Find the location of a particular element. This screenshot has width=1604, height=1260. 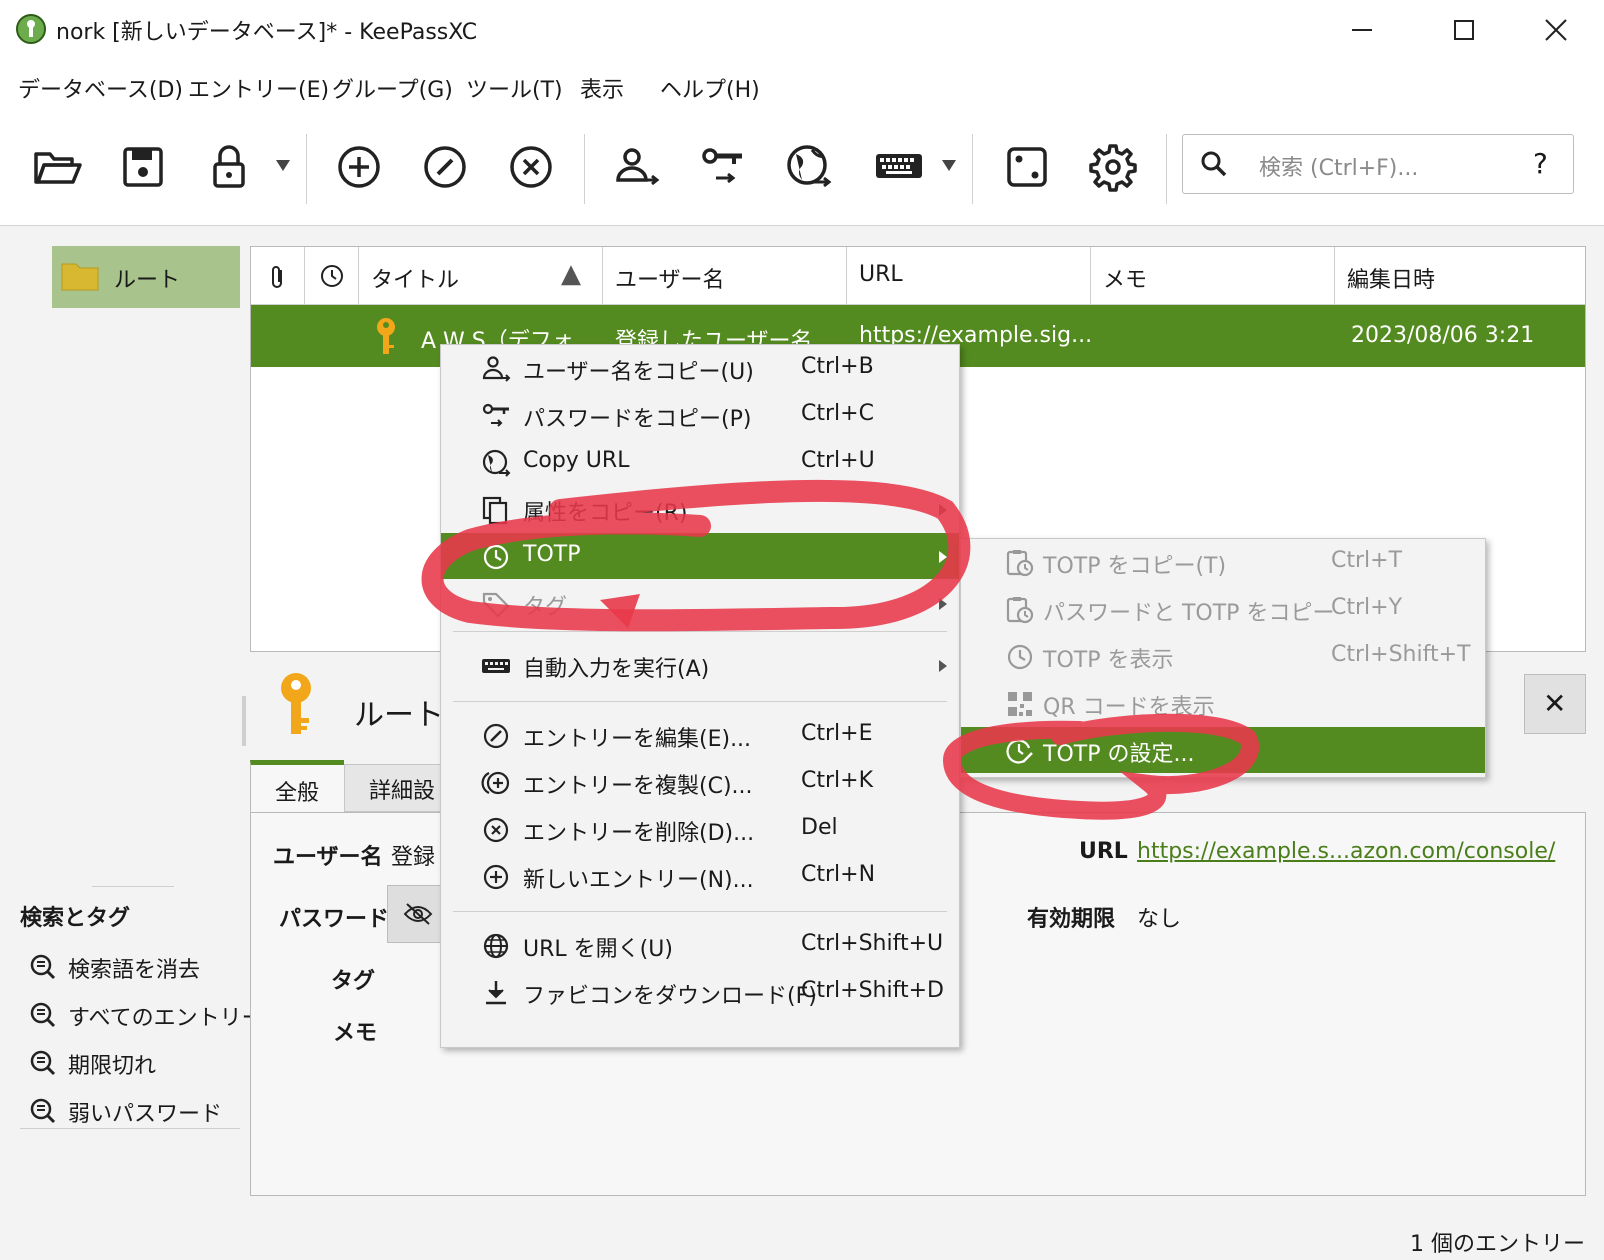

menu-copy-password: パスワードをコピー(P) Ctrl+C is located at coordinates (700, 415).